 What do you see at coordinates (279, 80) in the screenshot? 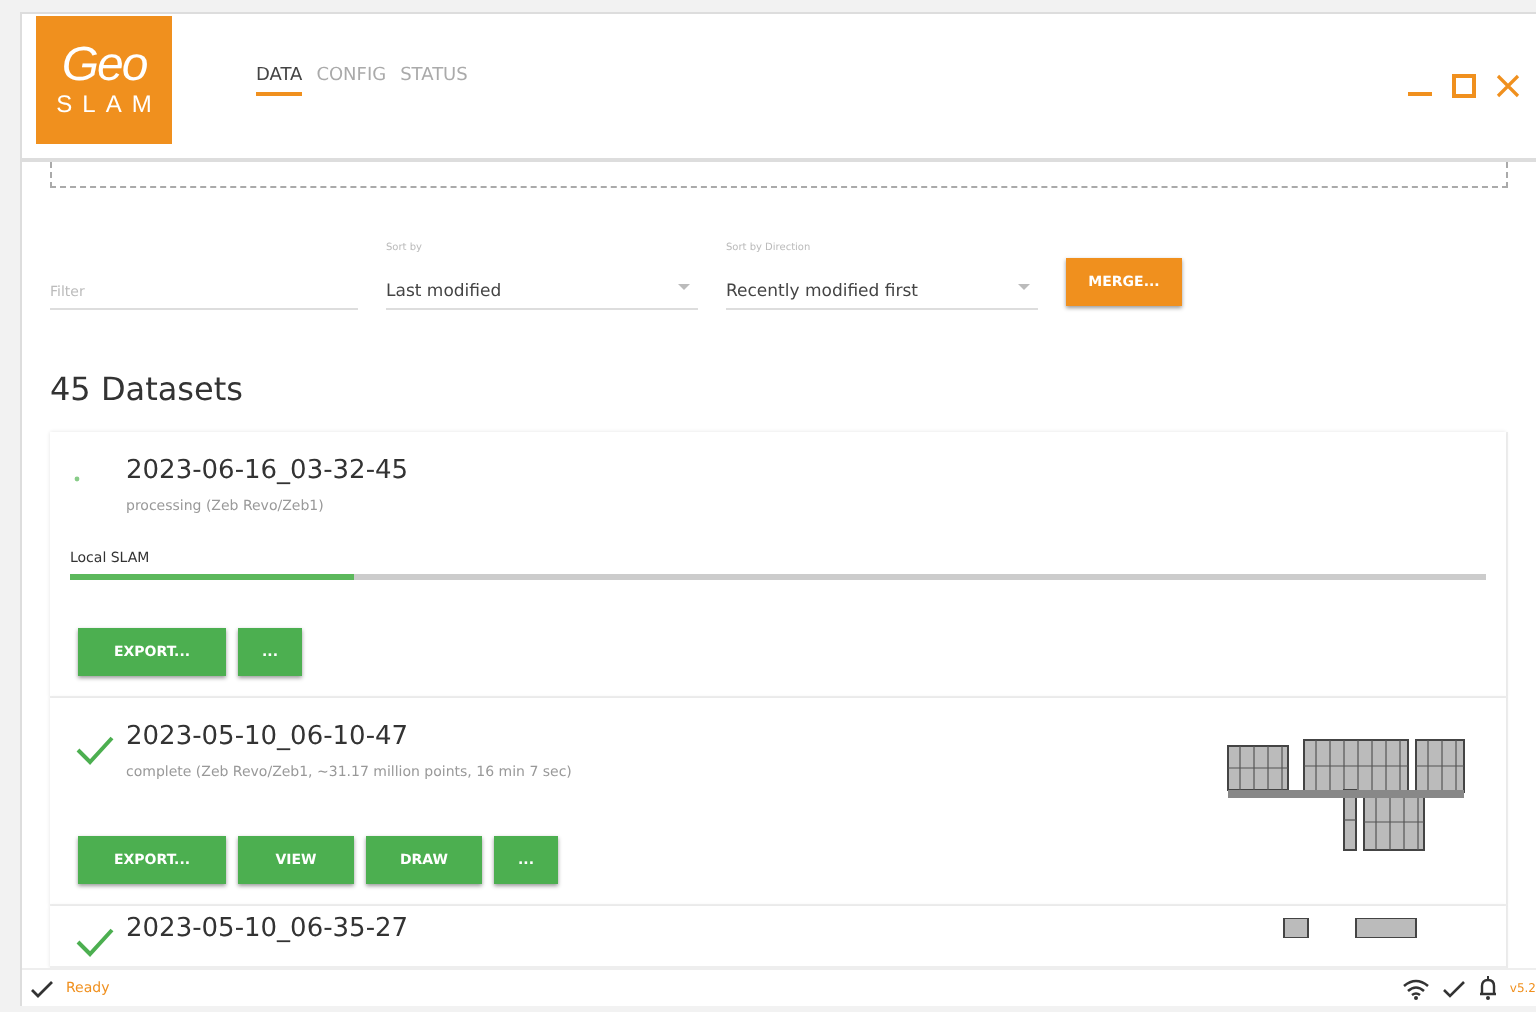
I see `nav-tab: DATA` at bounding box center [279, 80].